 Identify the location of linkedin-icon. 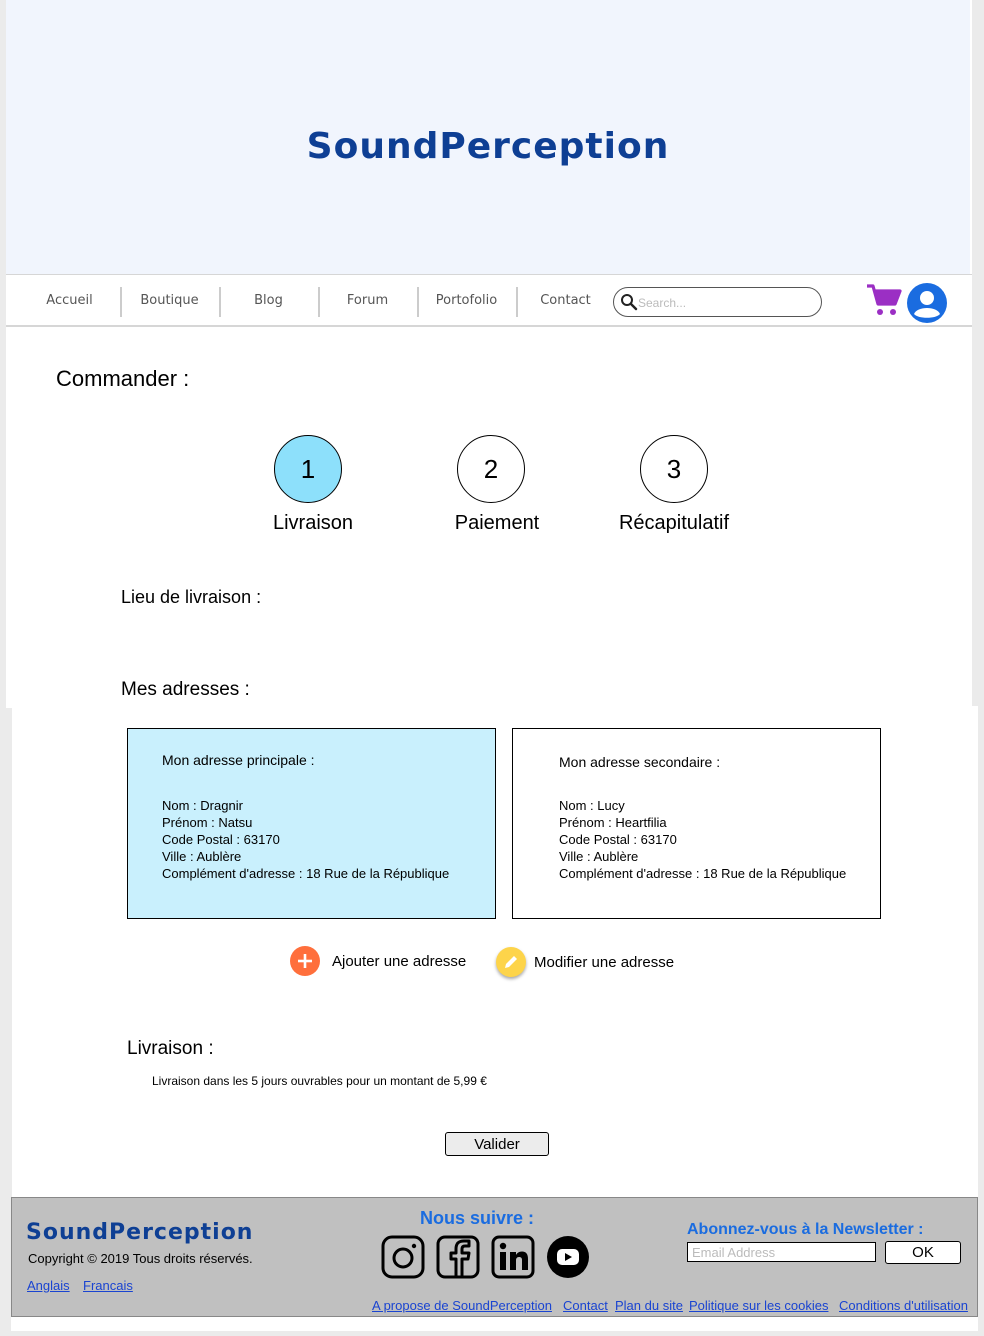
(513, 1257).